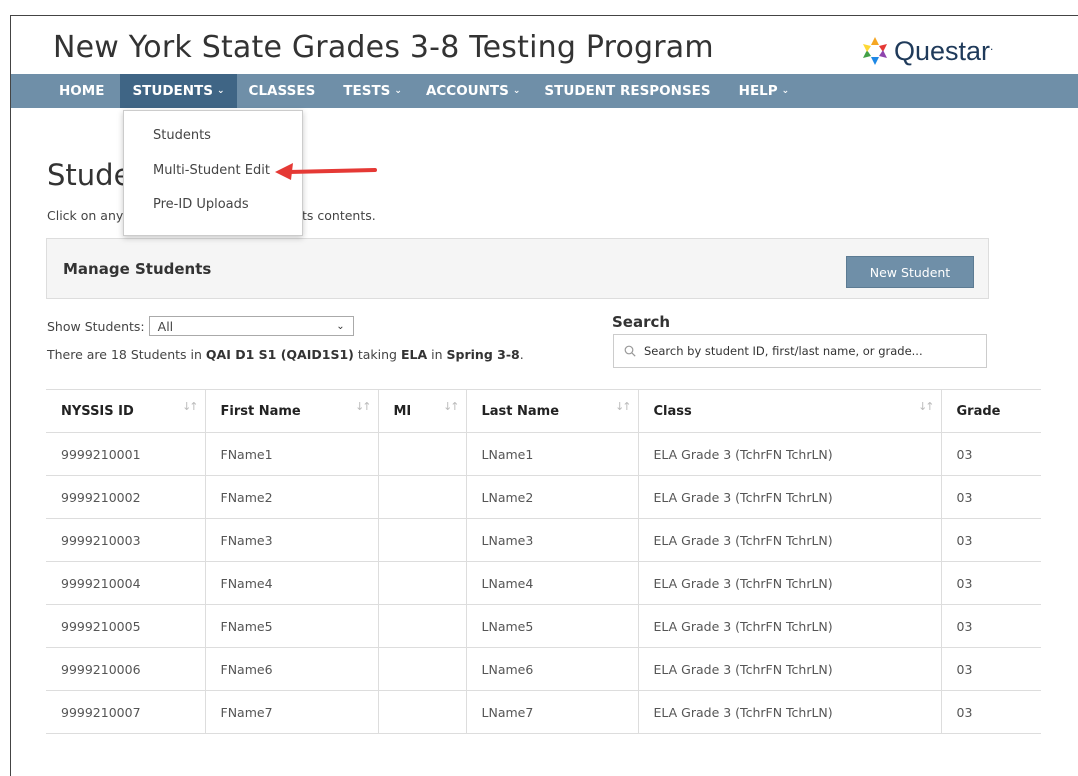 The image size is (1078, 776). Describe the element at coordinates (630, 351) in the screenshot. I see `search-icon` at that location.